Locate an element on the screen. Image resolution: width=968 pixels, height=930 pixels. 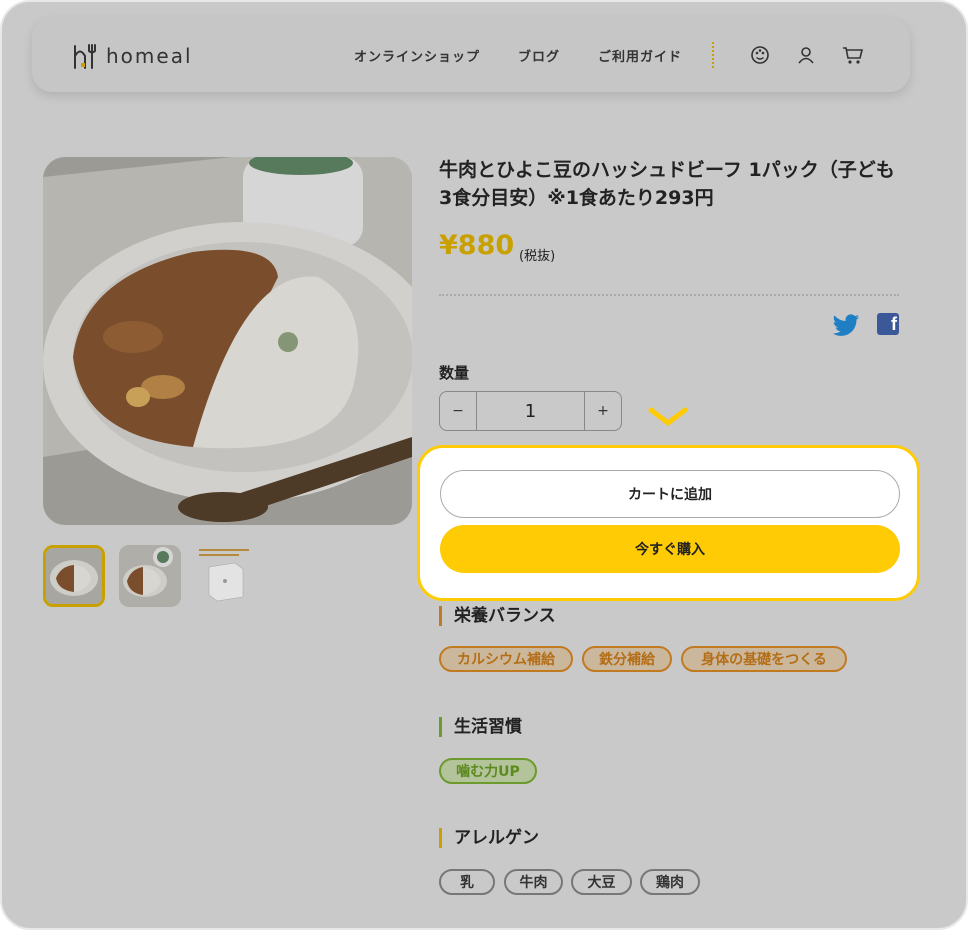
nutrition-heading: 栄養バランス is located at coordinates (497, 616).